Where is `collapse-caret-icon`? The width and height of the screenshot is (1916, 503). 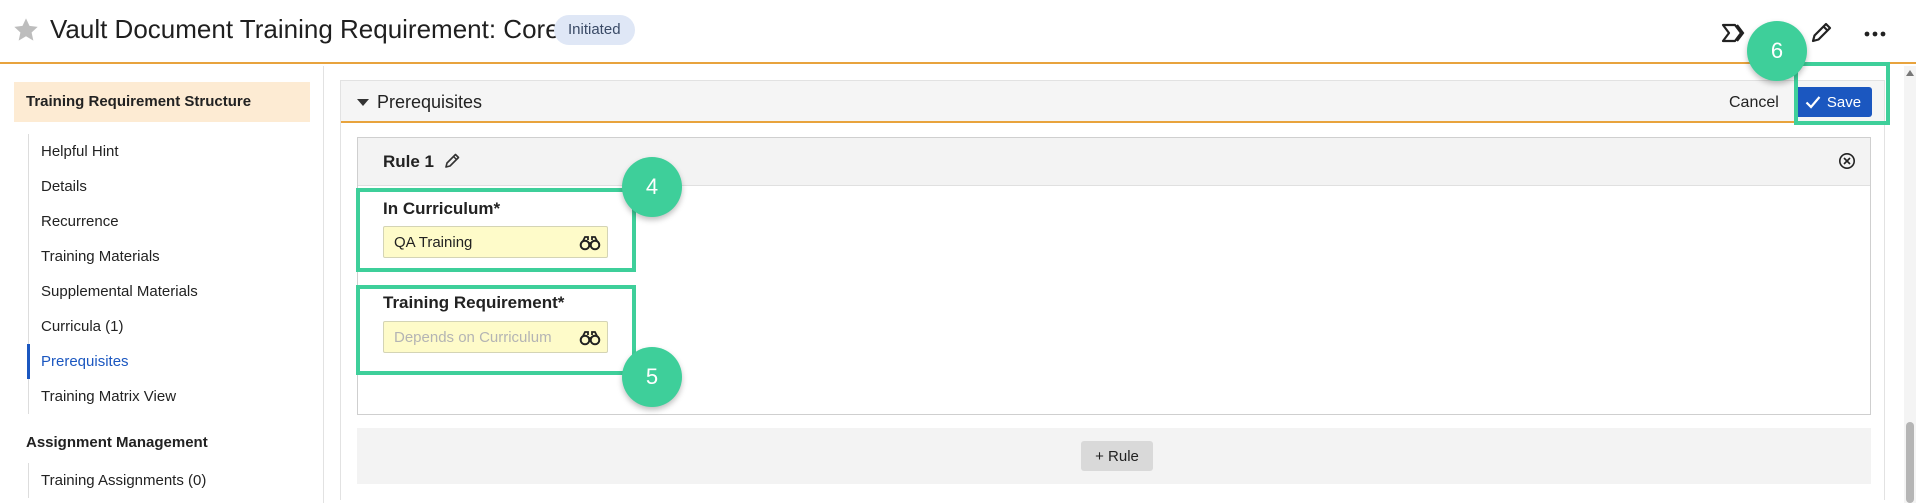 collapse-caret-icon is located at coordinates (363, 102).